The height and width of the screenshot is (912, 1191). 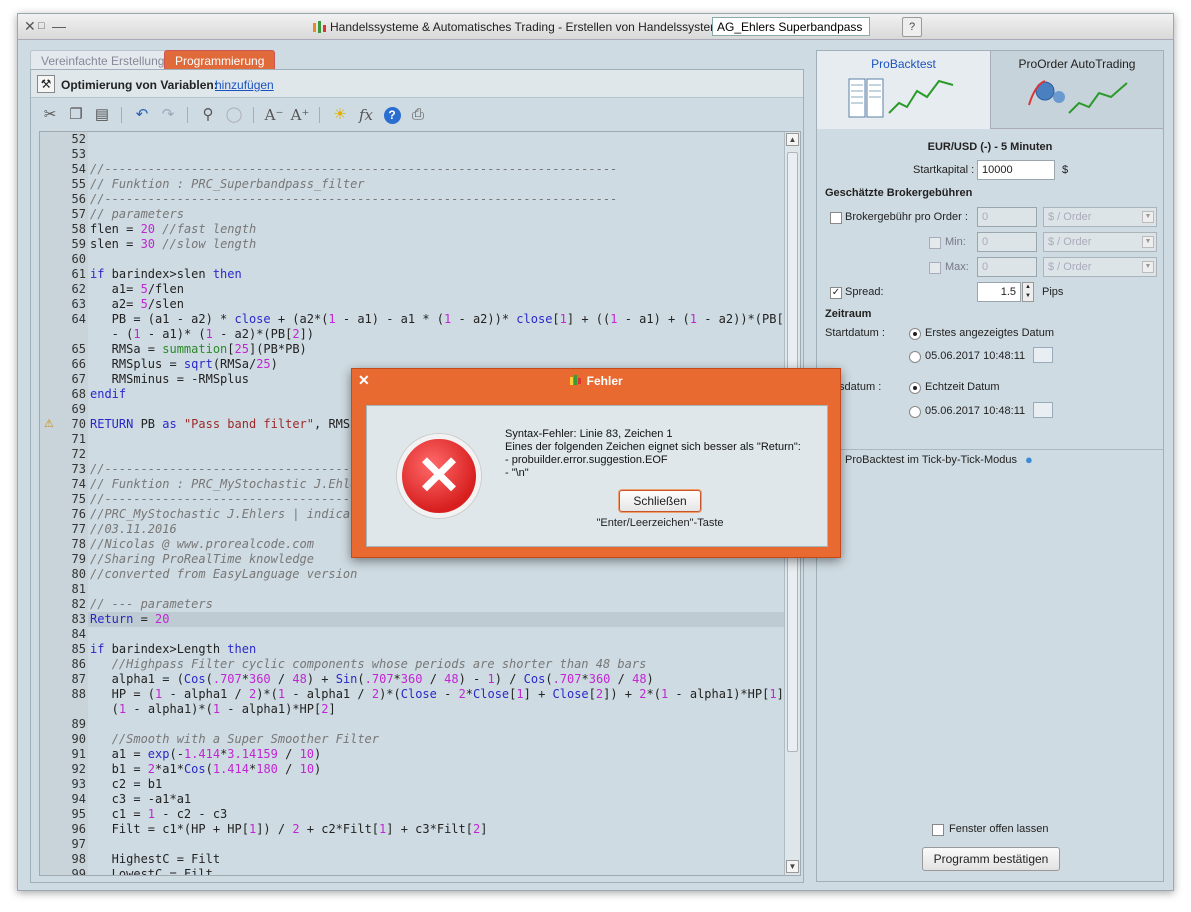 I want to click on maximize-window-icon: □, so click(x=41, y=26).